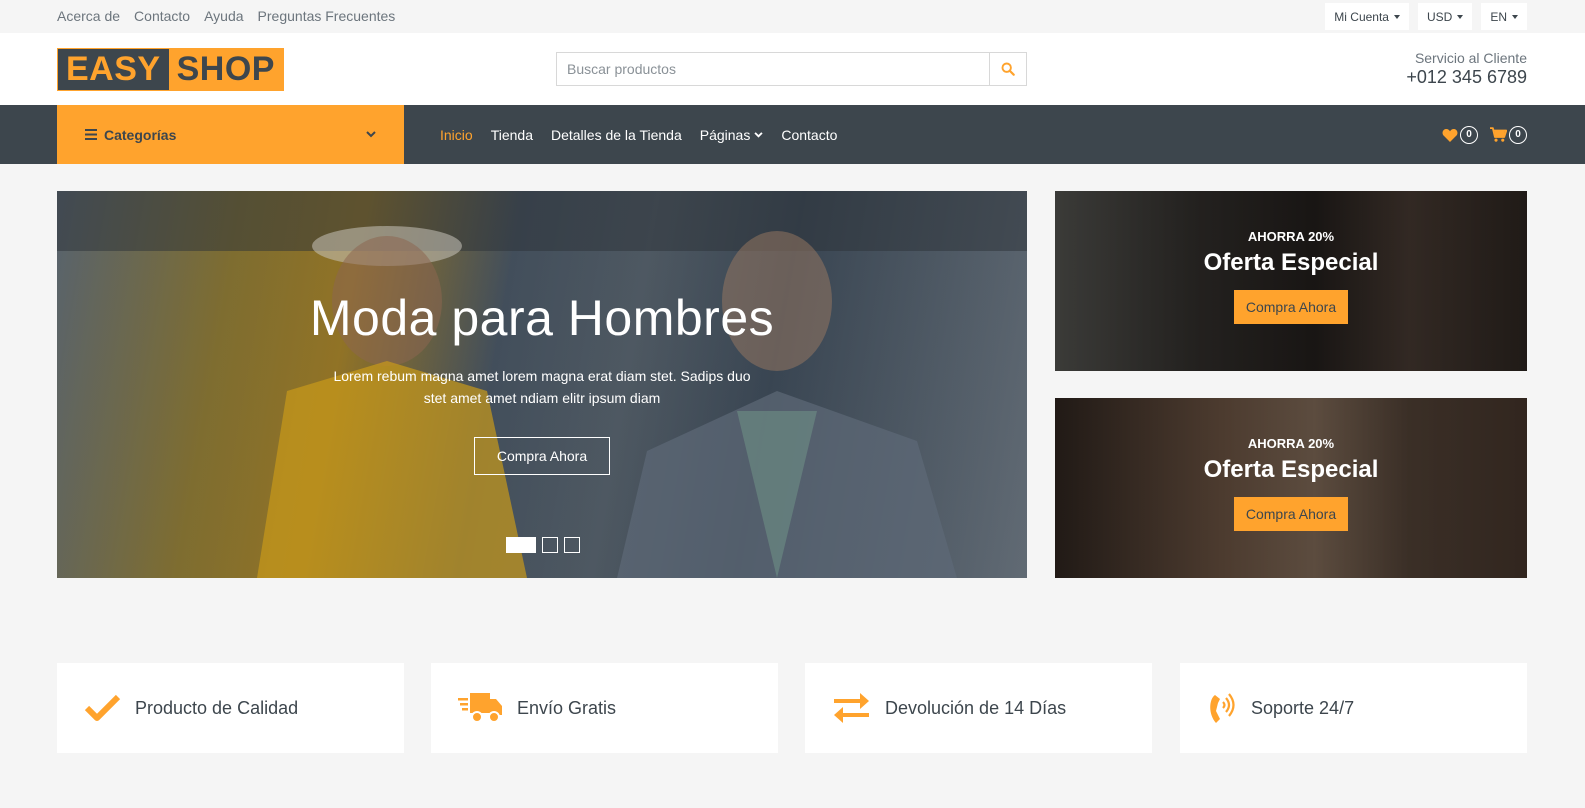 The width and height of the screenshot is (1585, 808). I want to click on site-logo: EASY SHOP, so click(170, 69).